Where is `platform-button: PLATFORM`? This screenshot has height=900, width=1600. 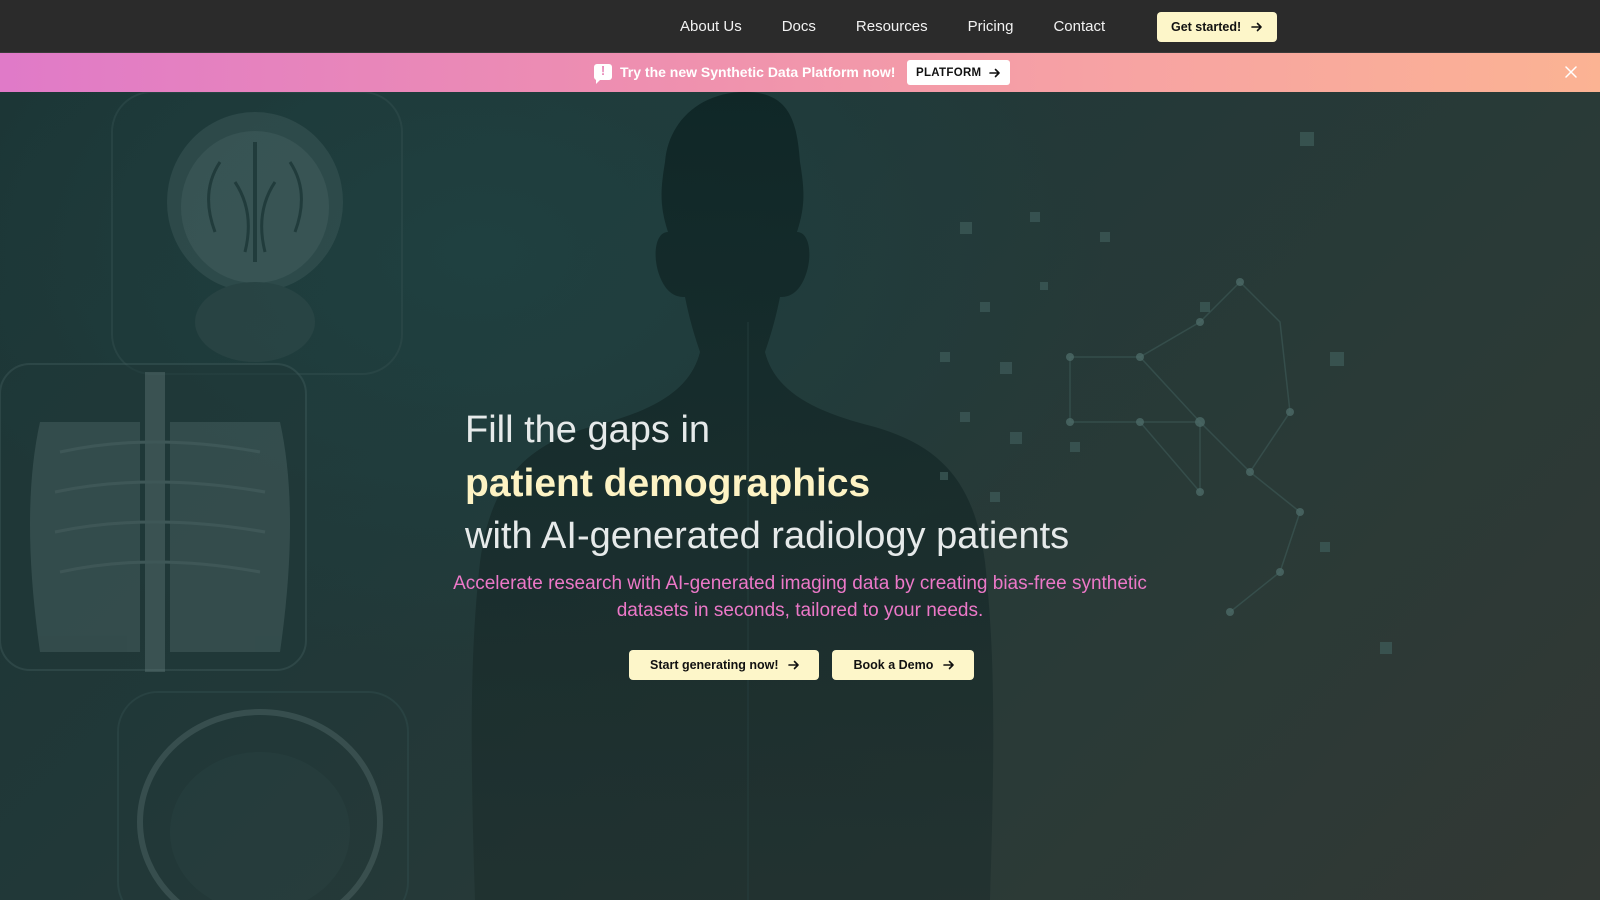
platform-button: PLATFORM is located at coordinates (959, 72).